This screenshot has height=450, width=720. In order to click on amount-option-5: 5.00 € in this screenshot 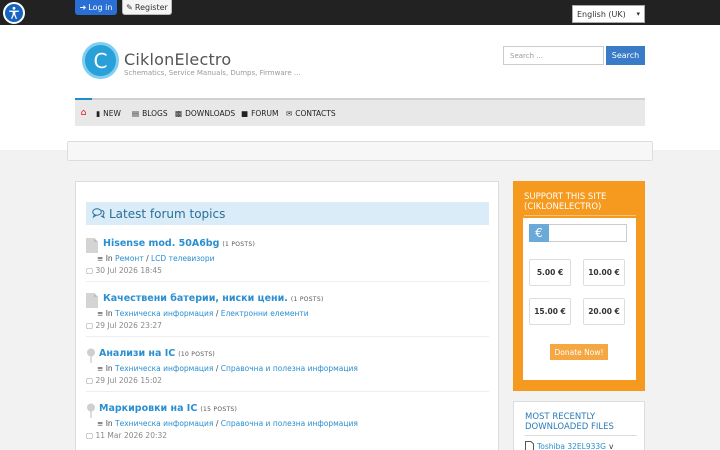, I will do `click(550, 272)`.